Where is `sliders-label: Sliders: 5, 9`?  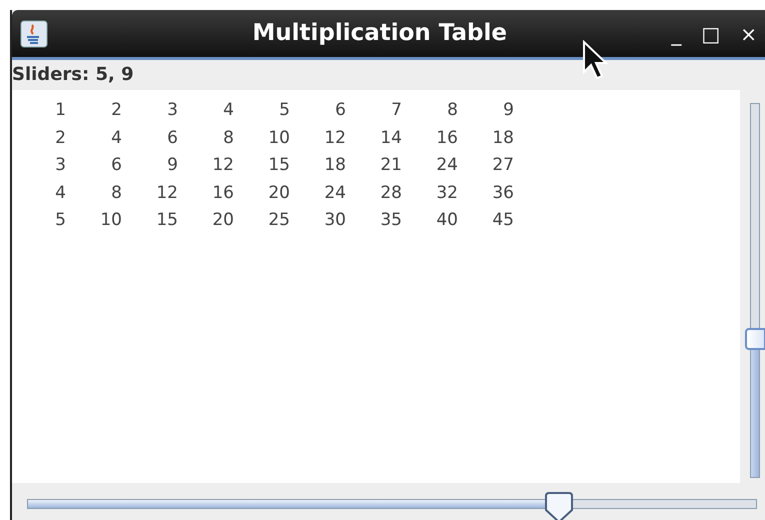
sliders-label: Sliders: 5, 9 is located at coordinates (73, 75).